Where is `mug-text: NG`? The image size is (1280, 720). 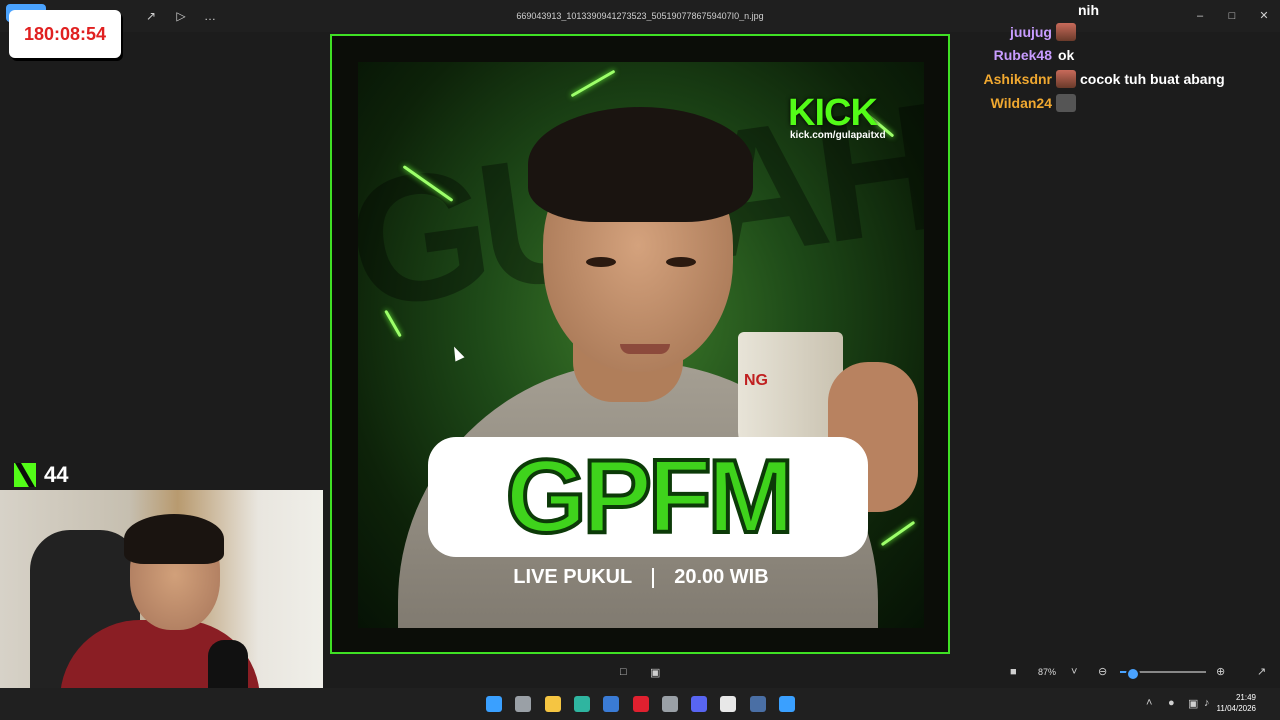 mug-text: NG is located at coordinates (756, 380).